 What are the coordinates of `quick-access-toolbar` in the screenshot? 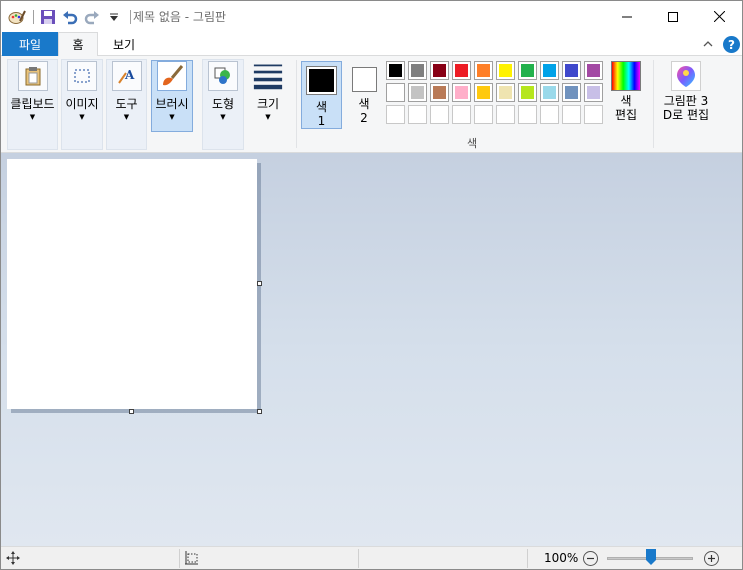 It's located at (71, 17).